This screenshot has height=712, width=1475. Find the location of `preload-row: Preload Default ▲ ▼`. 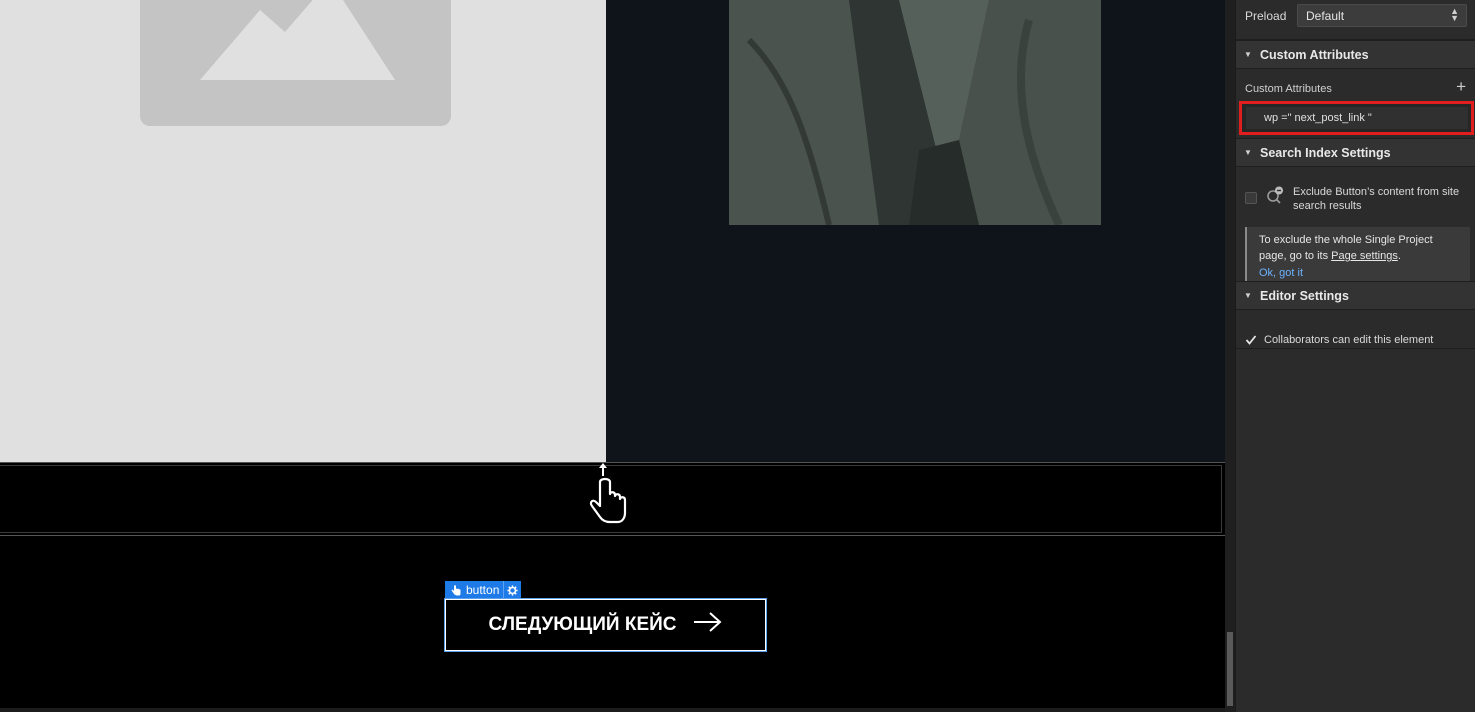

preload-row: Preload Default ▲ ▼ is located at coordinates (1355, 20).